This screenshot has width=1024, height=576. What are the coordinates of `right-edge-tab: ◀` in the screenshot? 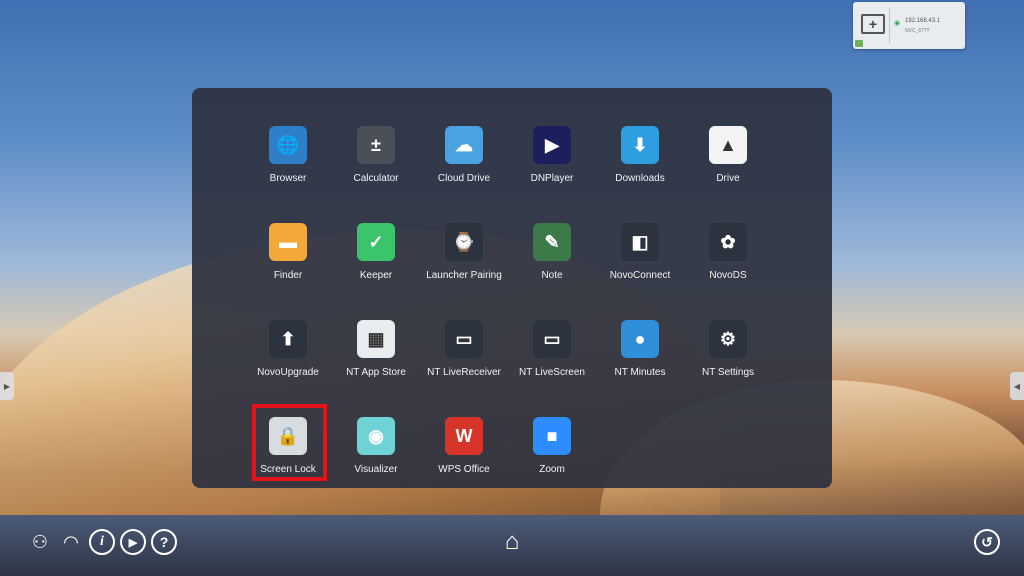 It's located at (1017, 386).